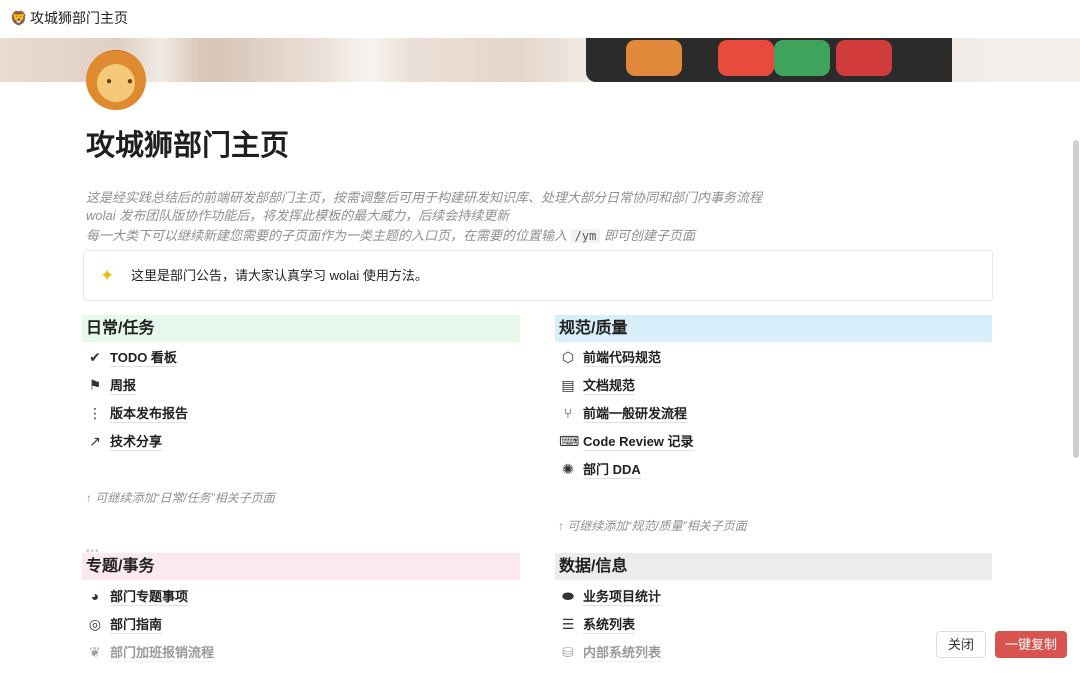  Describe the element at coordinates (568, 624) in the screenshot. I see `server-icon: ☰` at that location.